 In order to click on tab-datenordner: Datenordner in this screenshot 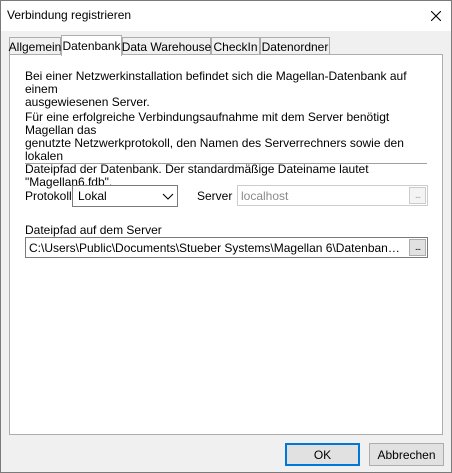, I will do `click(295, 46)`.